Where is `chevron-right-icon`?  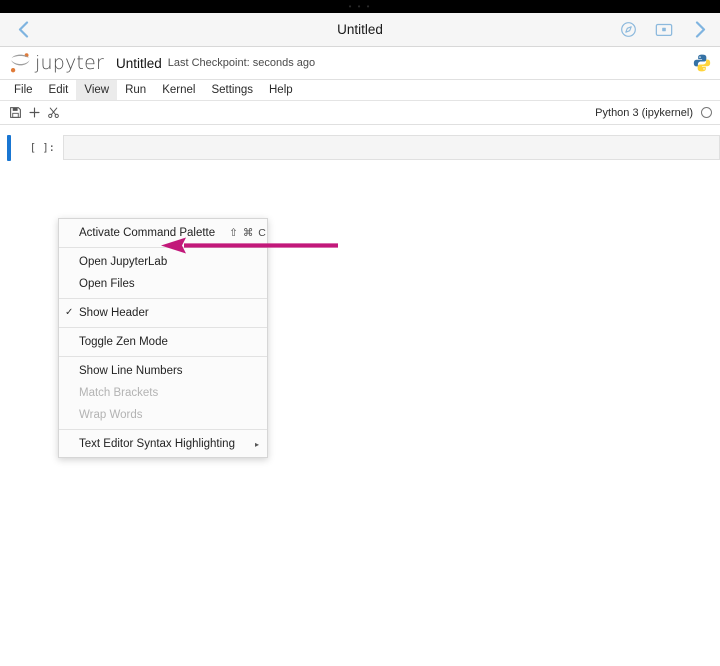 chevron-right-icon is located at coordinates (700, 29).